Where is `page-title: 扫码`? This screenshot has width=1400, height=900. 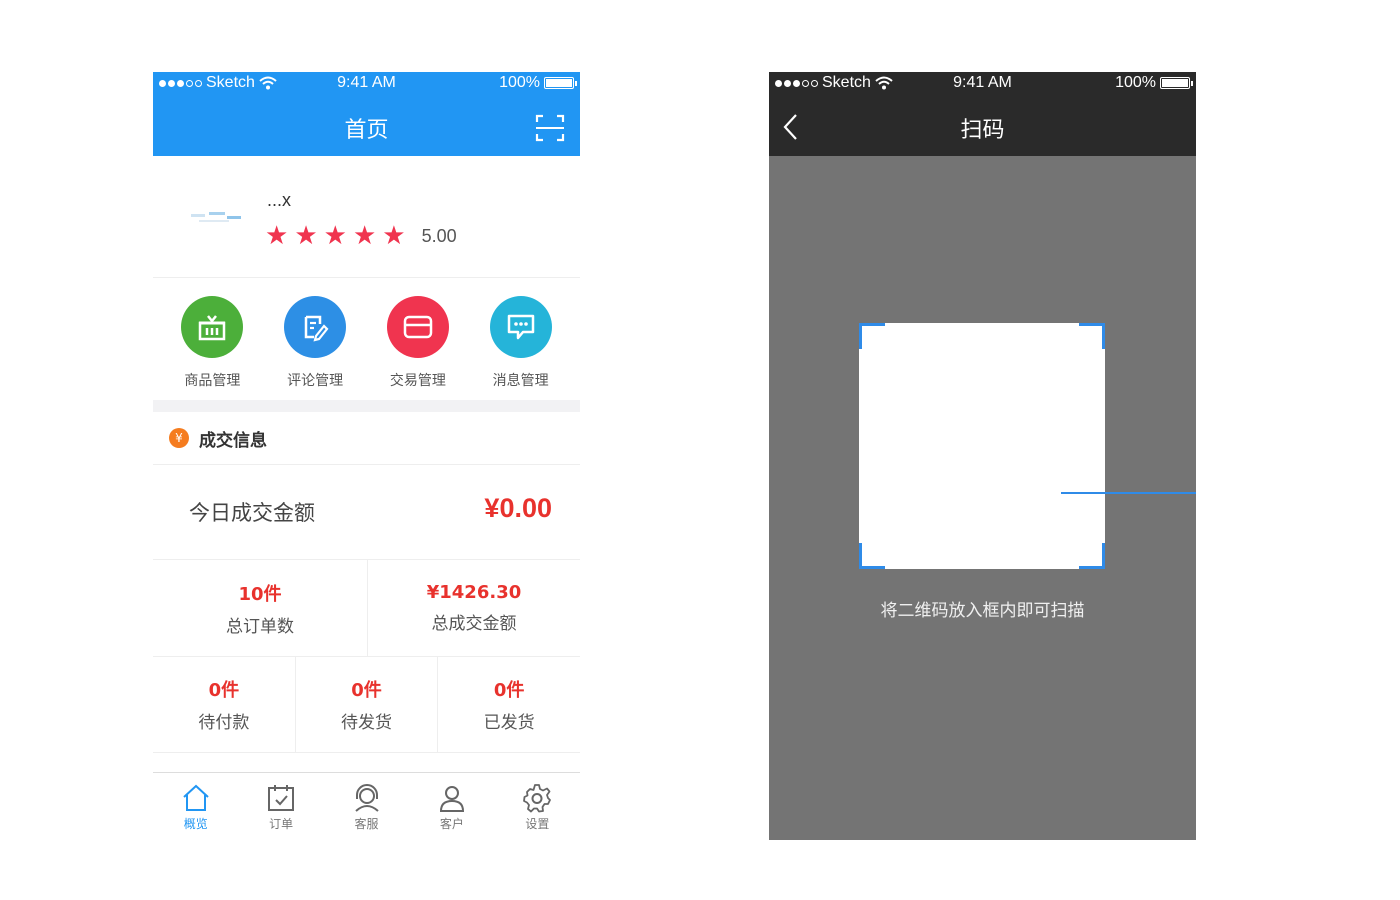
page-title: 扫码 is located at coordinates (982, 130).